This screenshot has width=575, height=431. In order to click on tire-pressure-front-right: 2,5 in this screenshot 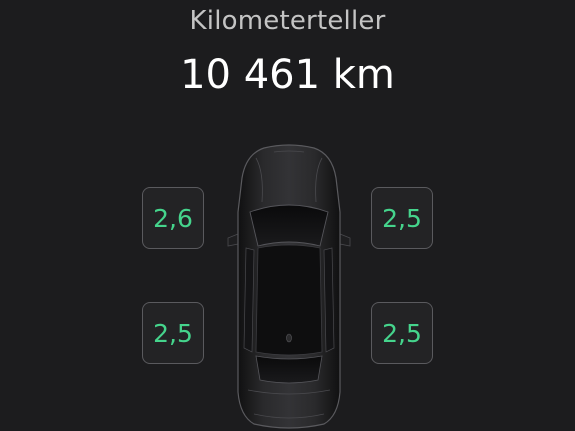, I will do `click(402, 218)`.